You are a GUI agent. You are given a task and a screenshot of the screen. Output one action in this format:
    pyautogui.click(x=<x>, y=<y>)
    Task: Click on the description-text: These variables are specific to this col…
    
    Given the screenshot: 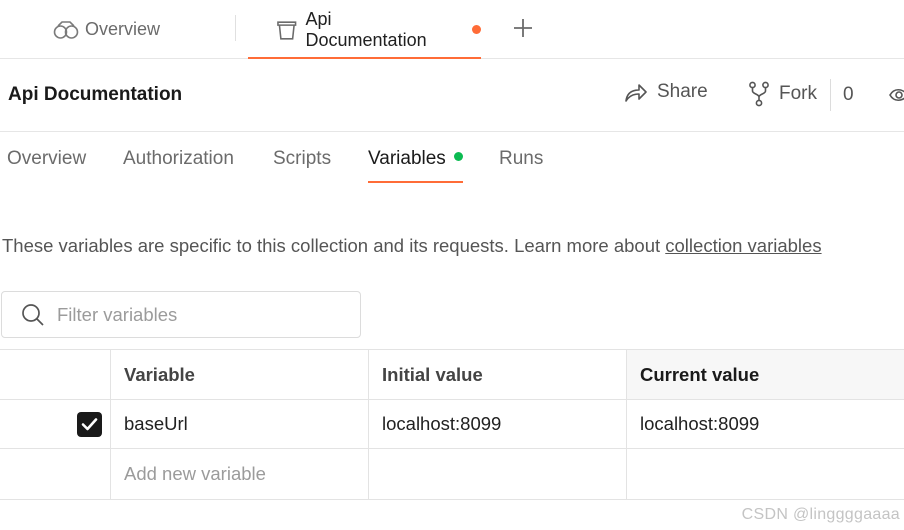 What is the action you would take?
    pyautogui.click(x=334, y=245)
    